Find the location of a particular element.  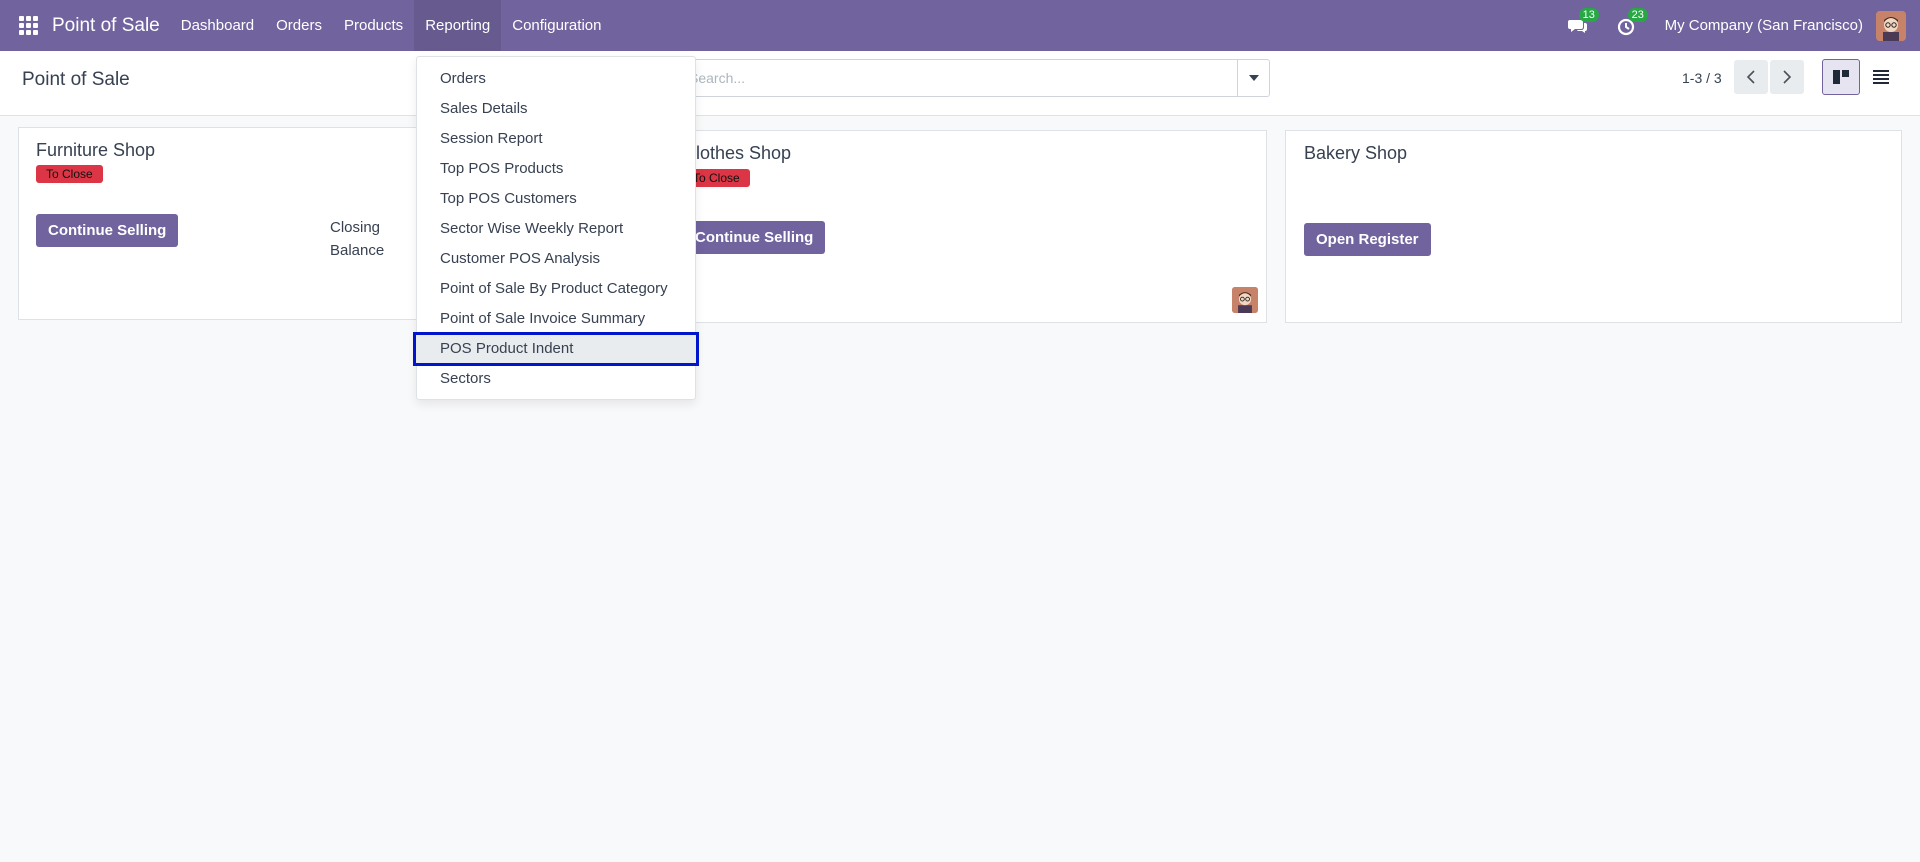

kanban-view-button is located at coordinates (1841, 77).